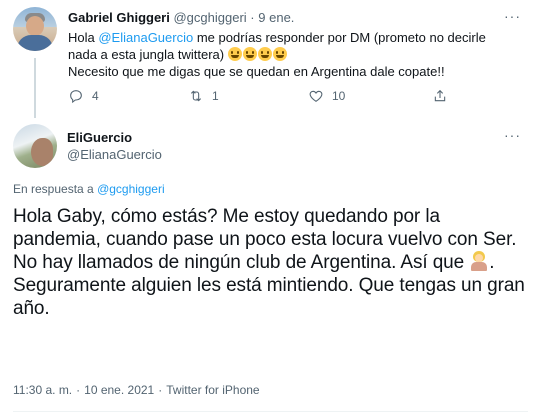 This screenshot has width=539, height=419. Describe the element at coordinates (55, 189) in the screenshot. I see `reply-context-label: En respuesta a` at that location.